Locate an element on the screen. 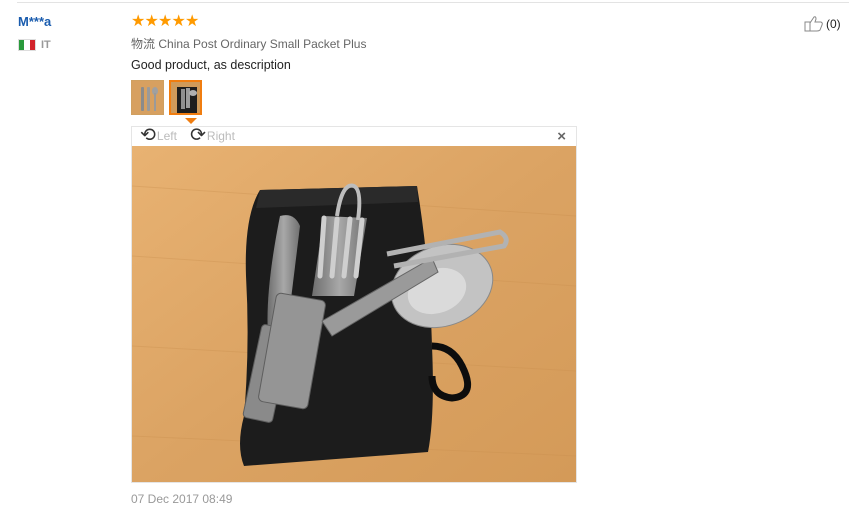 The image size is (853, 514). photo-thumbnails is located at coordinates (166, 97).